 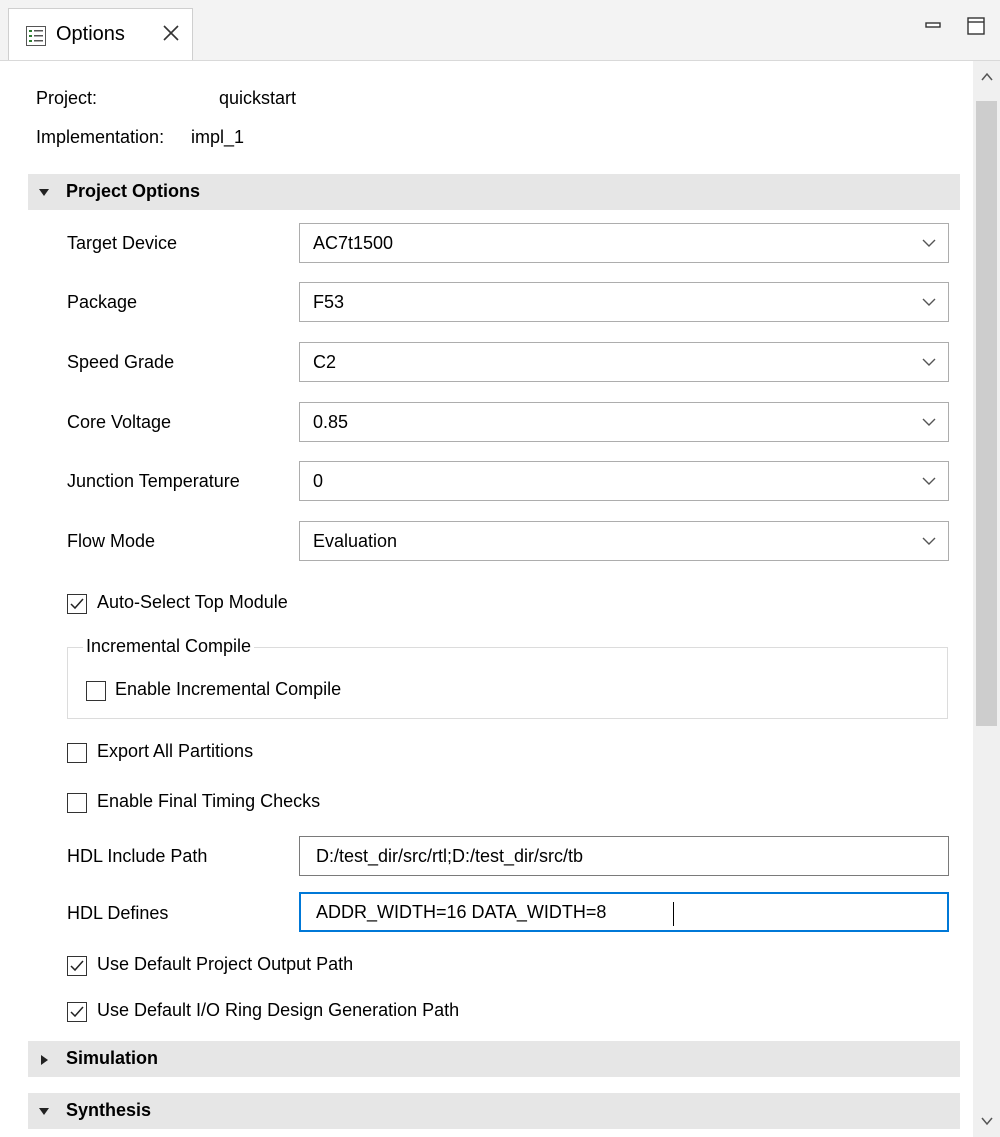 I want to click on collapsed-triangle-icon, so click(x=44, y=1060).